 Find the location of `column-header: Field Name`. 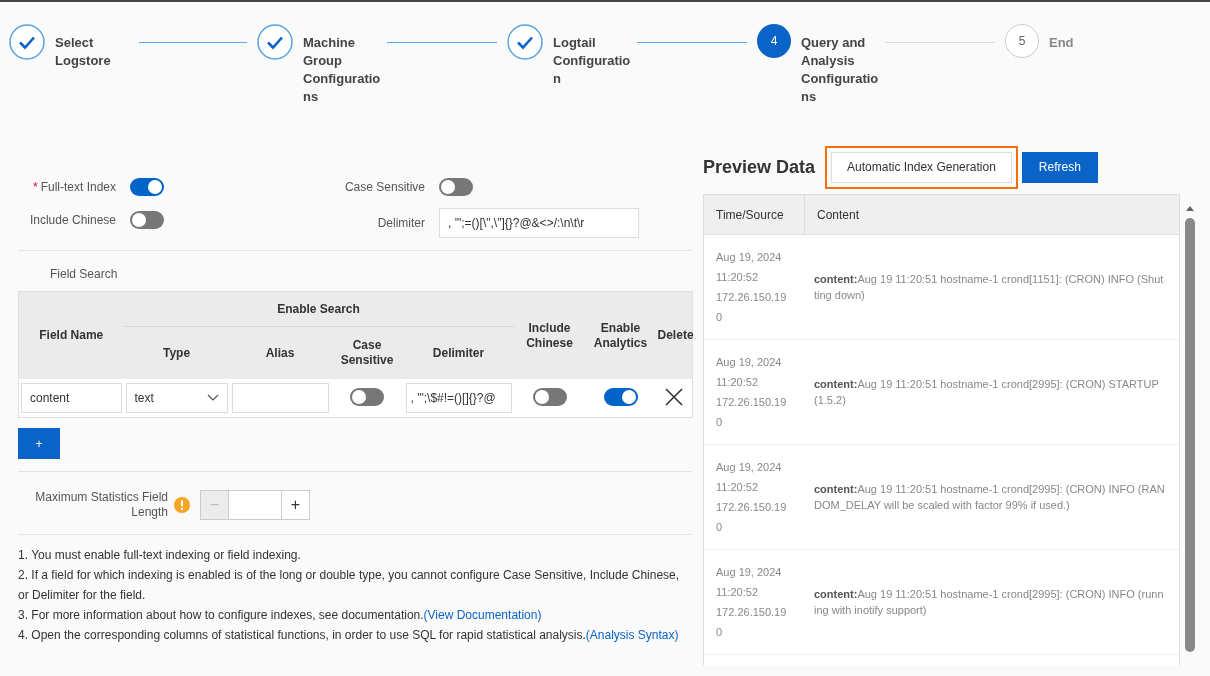

column-header: Field Name is located at coordinates (71, 335).